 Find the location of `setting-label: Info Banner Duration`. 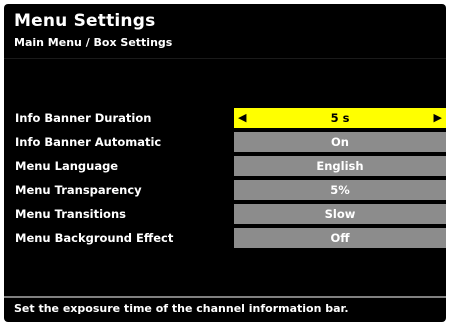

setting-label: Info Banner Duration is located at coordinates (83, 118).